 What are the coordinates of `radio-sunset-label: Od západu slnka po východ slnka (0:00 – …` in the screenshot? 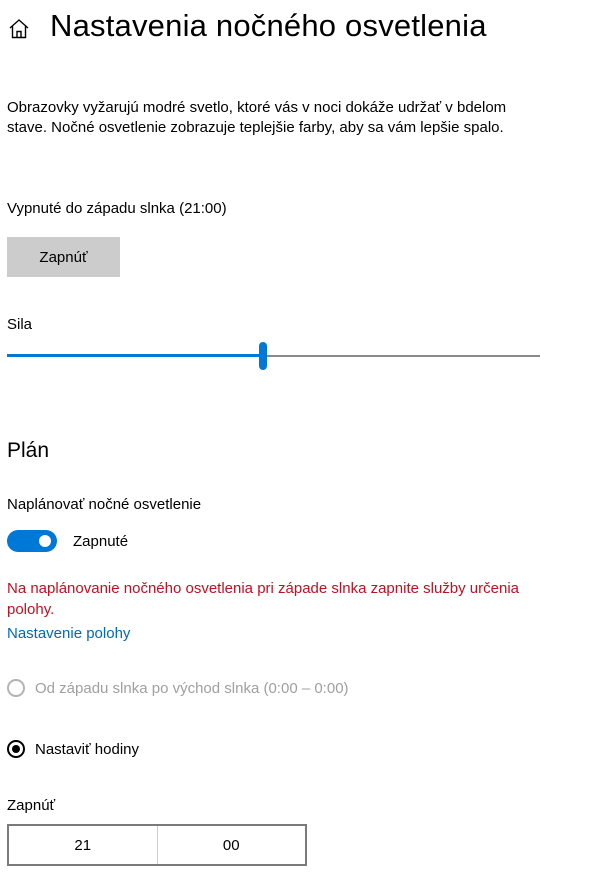 It's located at (192, 688).